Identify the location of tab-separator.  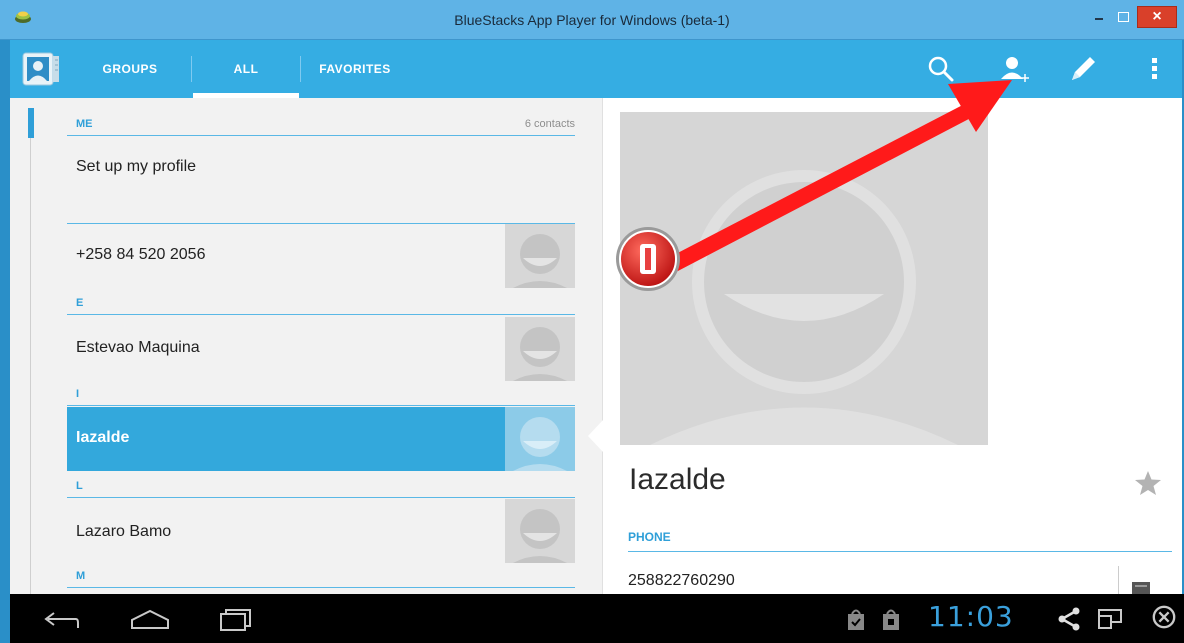
(191, 69).